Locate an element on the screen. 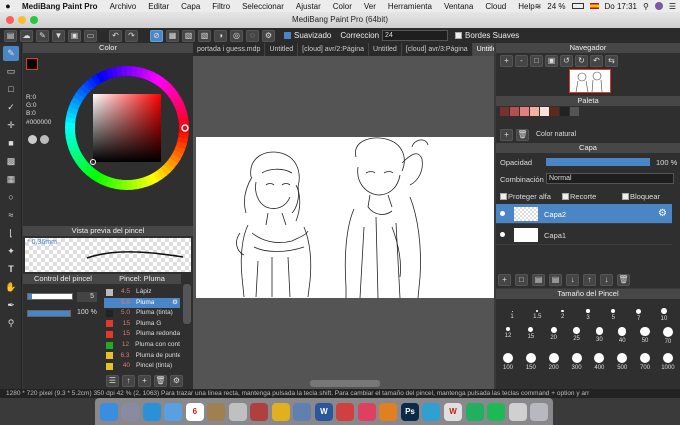  dock-app-photos-icon is located at coordinates (237, 411).